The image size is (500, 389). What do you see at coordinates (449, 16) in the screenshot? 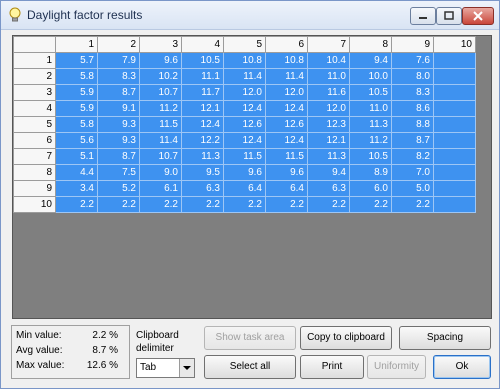
I see `maximize-button` at bounding box center [449, 16].